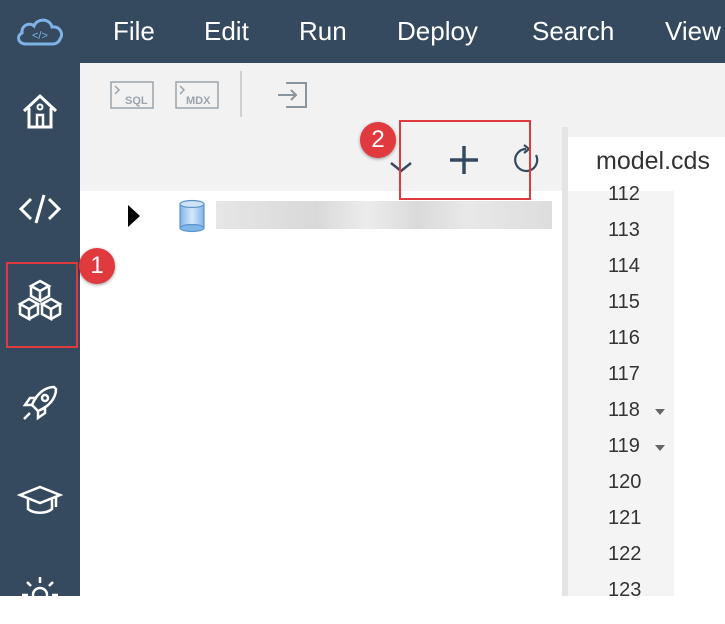  What do you see at coordinates (624, 266) in the screenshot?
I see `line-number: 114` at bounding box center [624, 266].